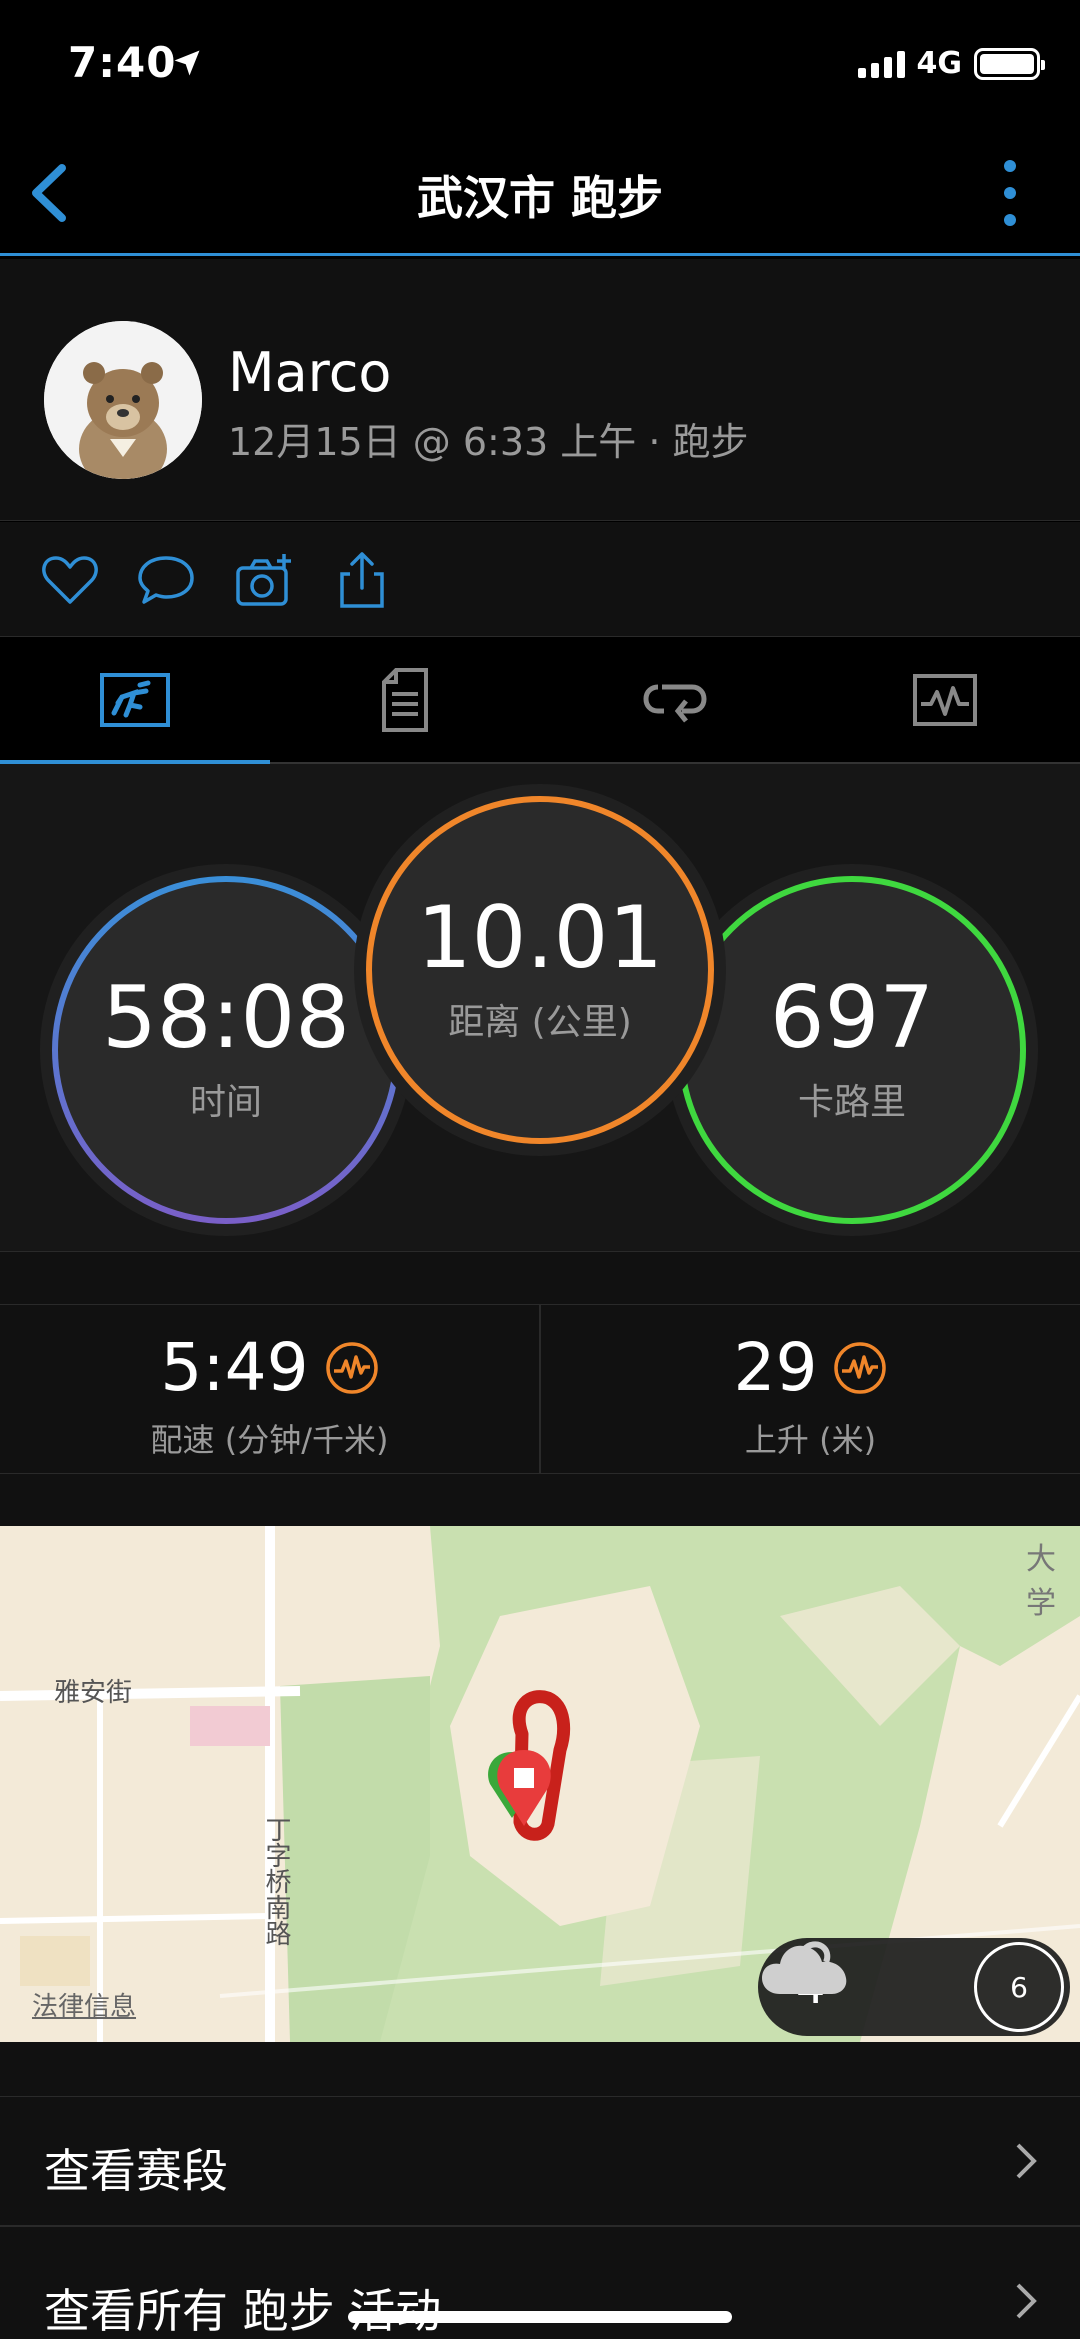 Image resolution: width=1080 pixels, height=2339 pixels. I want to click on activity-meta: 12月15日 @ 6:33 上午 · 跑步, so click(488, 442).